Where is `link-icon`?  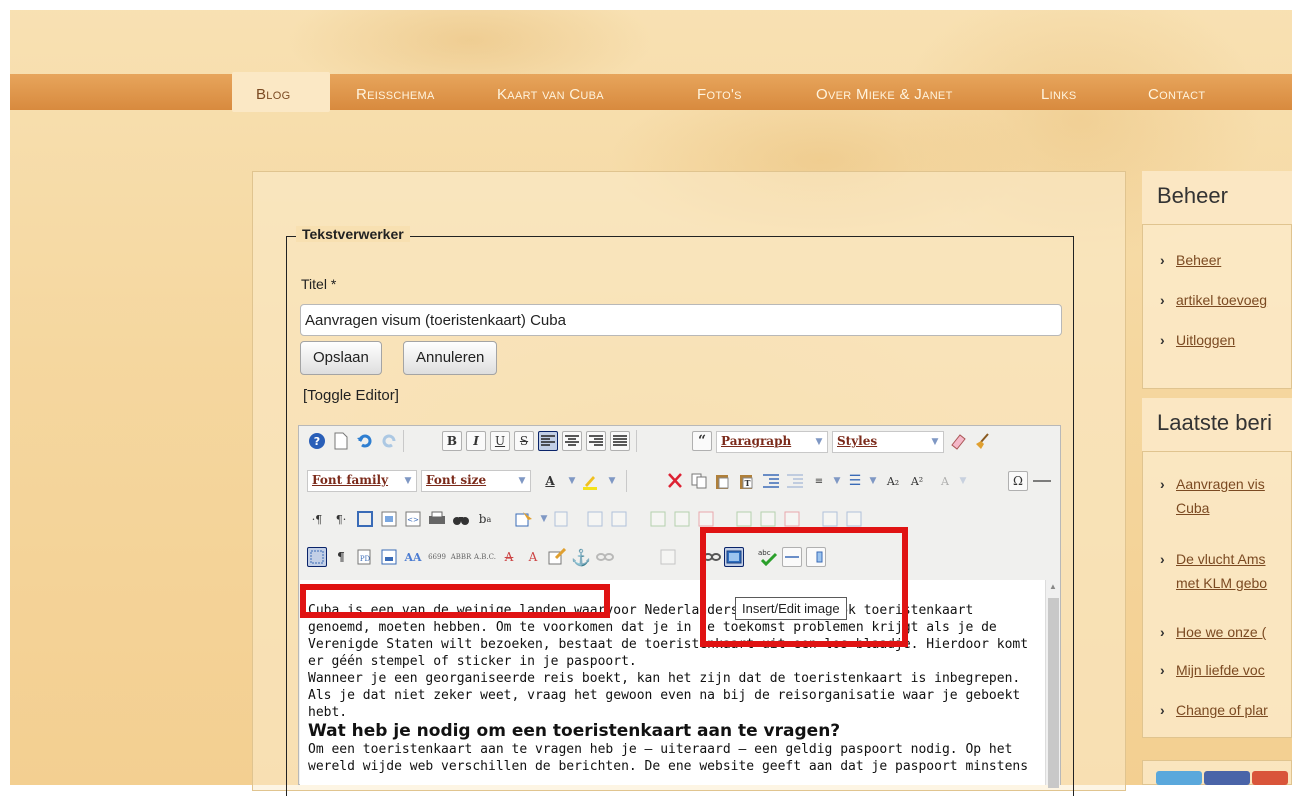
link-icon is located at coordinates (712, 557).